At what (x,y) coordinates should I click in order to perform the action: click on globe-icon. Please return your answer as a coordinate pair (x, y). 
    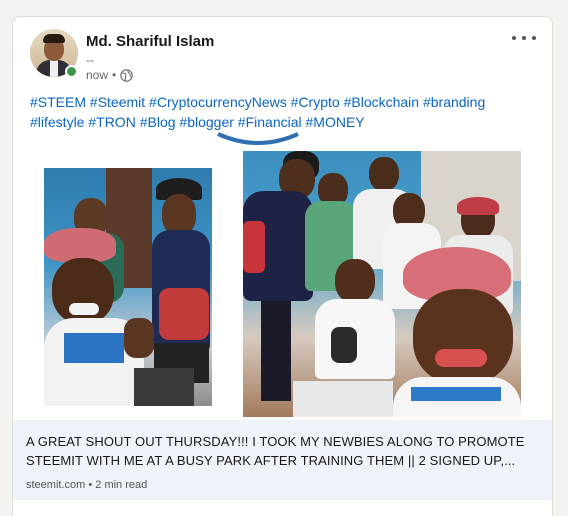
    Looking at the image, I should click on (126, 75).